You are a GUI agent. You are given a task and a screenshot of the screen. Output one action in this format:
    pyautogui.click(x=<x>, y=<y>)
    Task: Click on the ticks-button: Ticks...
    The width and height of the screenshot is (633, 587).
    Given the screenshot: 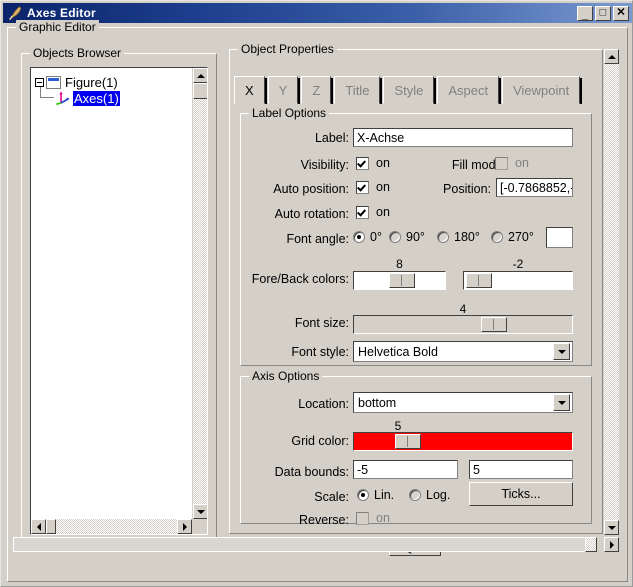 What is the action you would take?
    pyautogui.click(x=521, y=494)
    